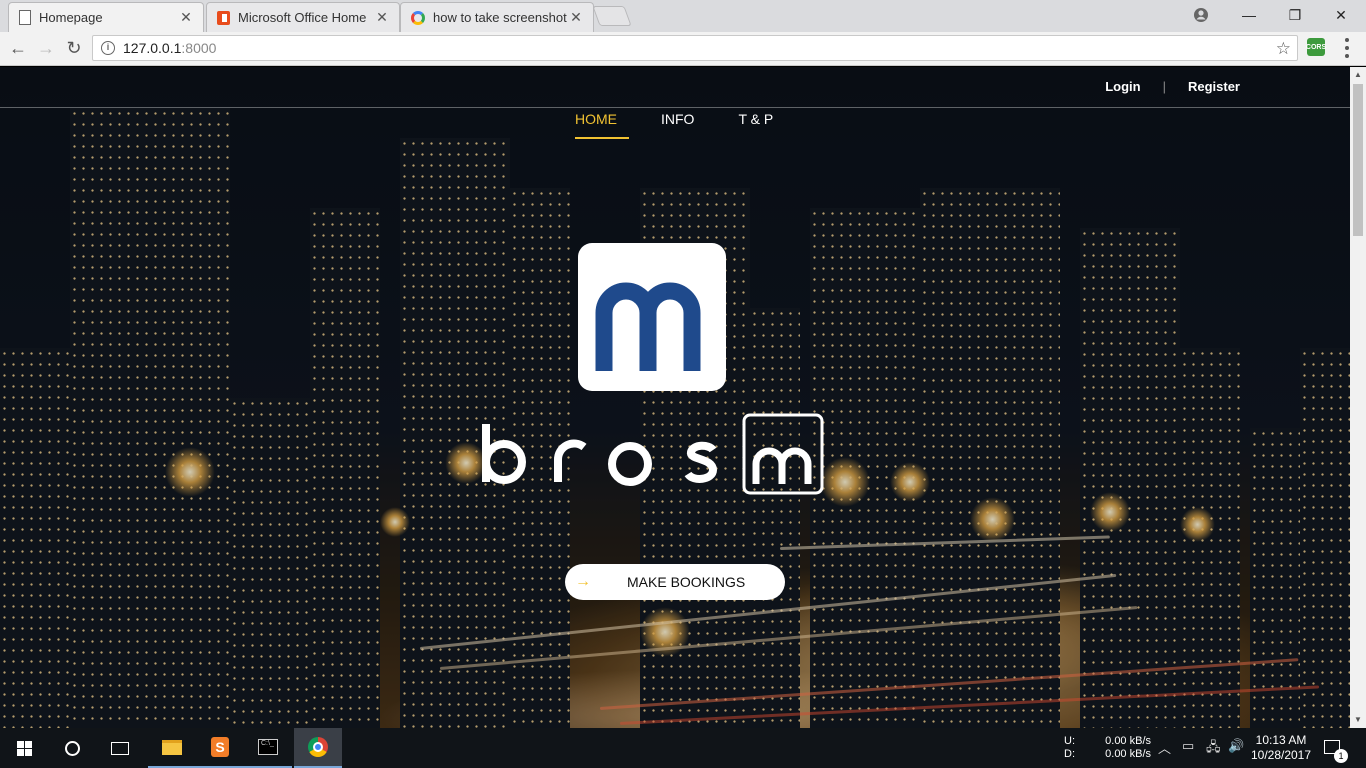 The width and height of the screenshot is (1366, 768). Describe the element at coordinates (1069, 754) in the screenshot. I see `net-down-label: D:` at that location.